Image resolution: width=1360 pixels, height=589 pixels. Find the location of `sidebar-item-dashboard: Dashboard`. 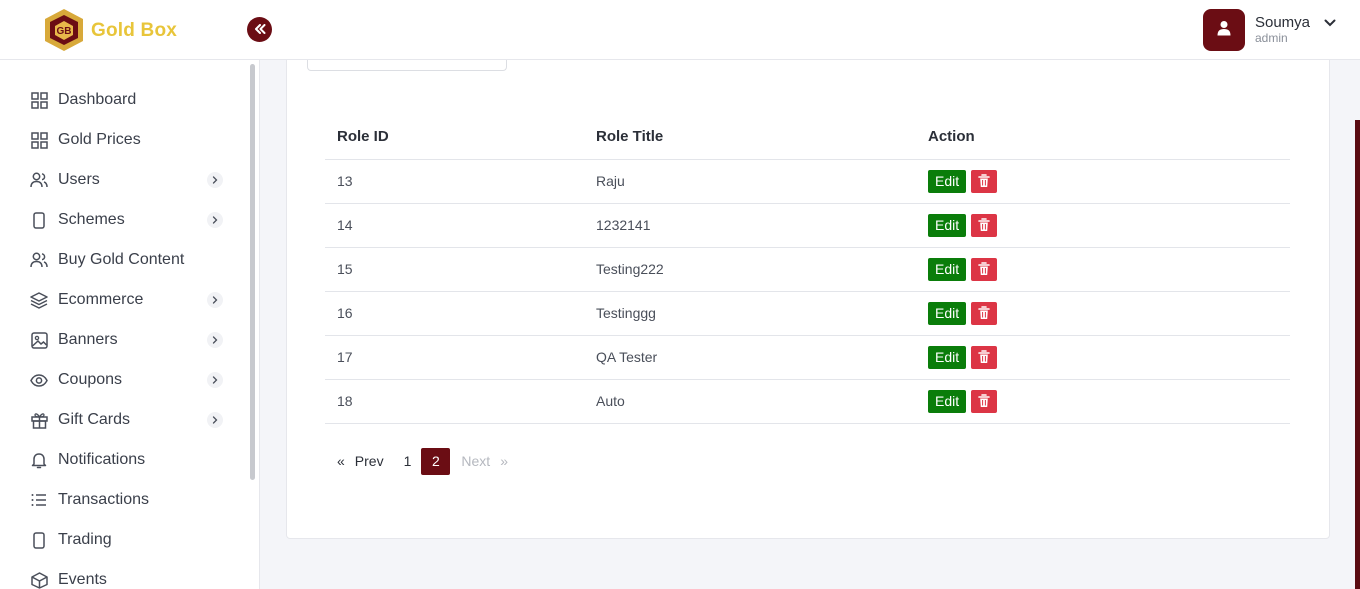

sidebar-item-dashboard: Dashboard is located at coordinates (129, 100).